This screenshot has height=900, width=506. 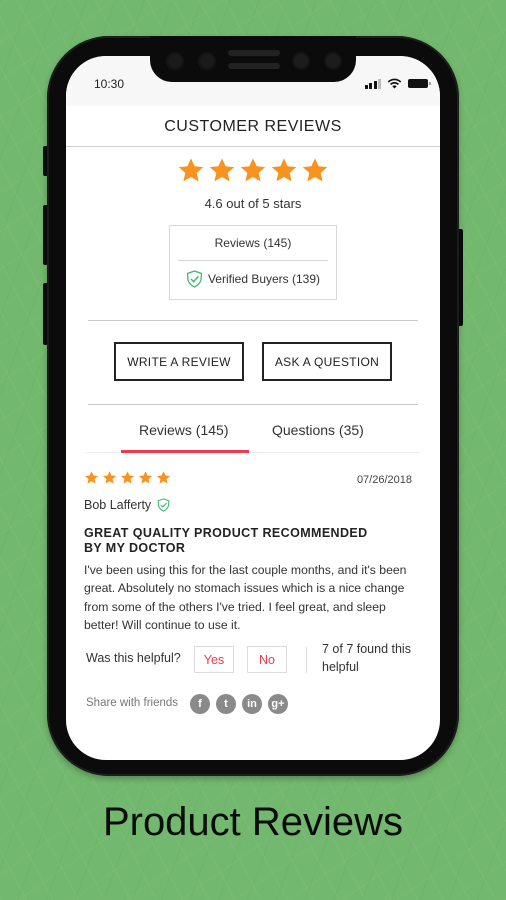 I want to click on reviews-count: Reviews (145), so click(x=253, y=243).